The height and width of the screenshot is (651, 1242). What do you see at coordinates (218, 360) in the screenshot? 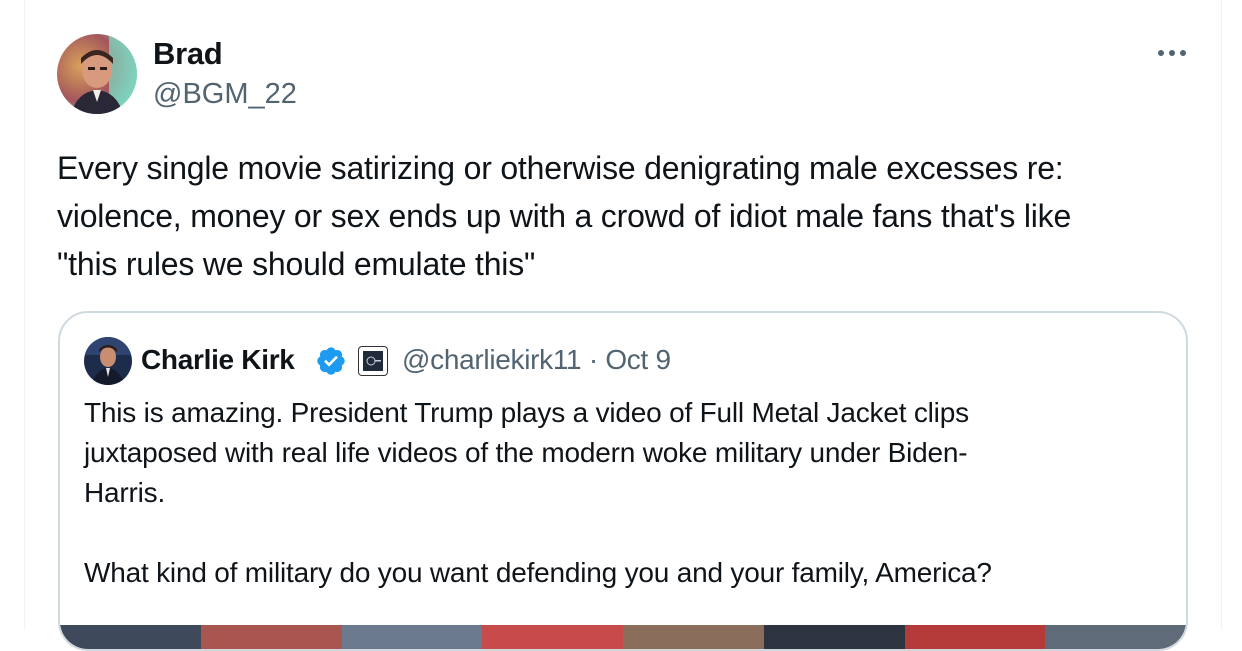
I see `quoted-author-name: Charlie Kirk` at bounding box center [218, 360].